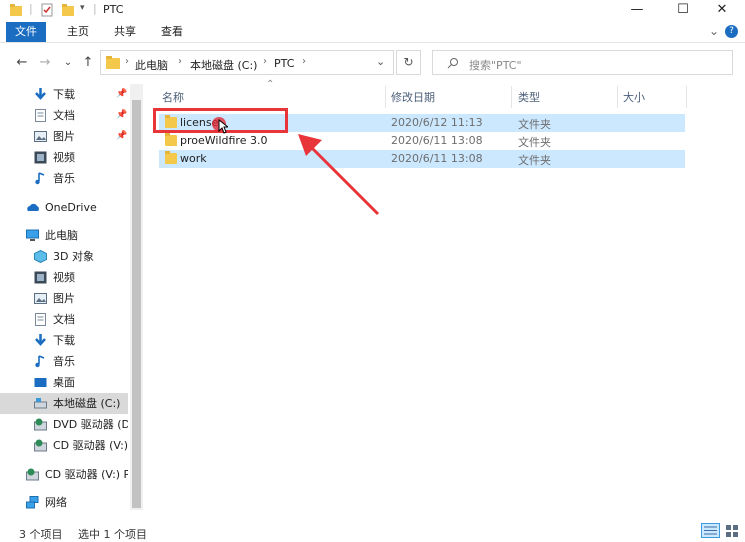 The height and width of the screenshot is (542, 745). What do you see at coordinates (372, 32) in the screenshot?
I see `ribbon-tabs: 文件 主页 共享 查看 ⌄ ?` at bounding box center [372, 32].